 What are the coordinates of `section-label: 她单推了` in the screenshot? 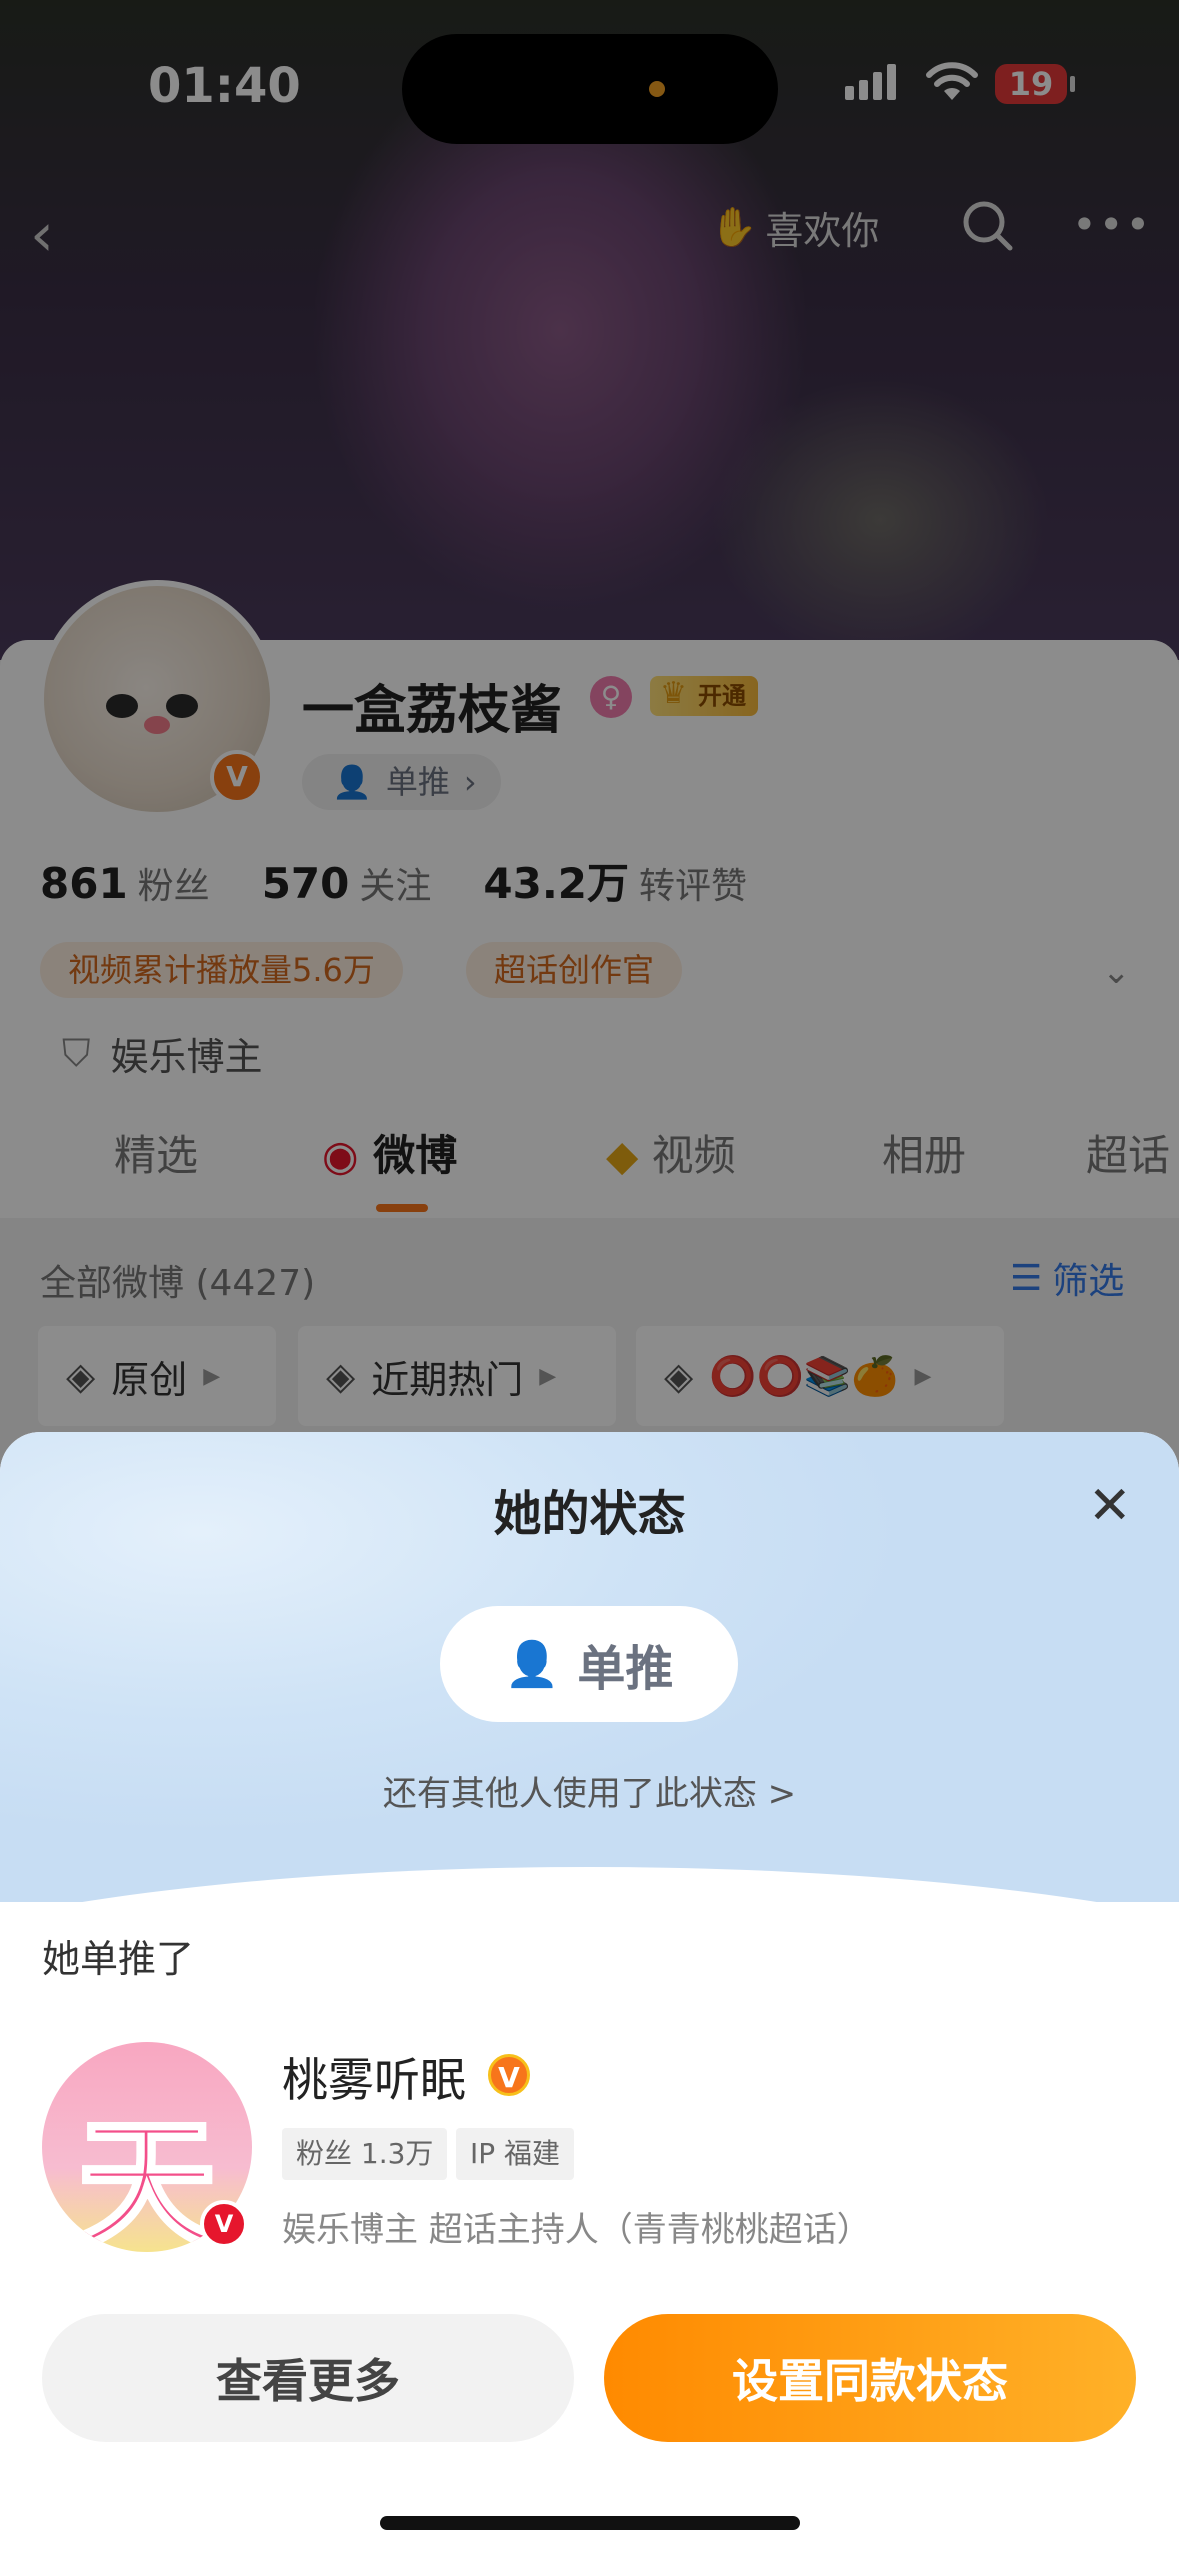 It's located at (118, 1959).